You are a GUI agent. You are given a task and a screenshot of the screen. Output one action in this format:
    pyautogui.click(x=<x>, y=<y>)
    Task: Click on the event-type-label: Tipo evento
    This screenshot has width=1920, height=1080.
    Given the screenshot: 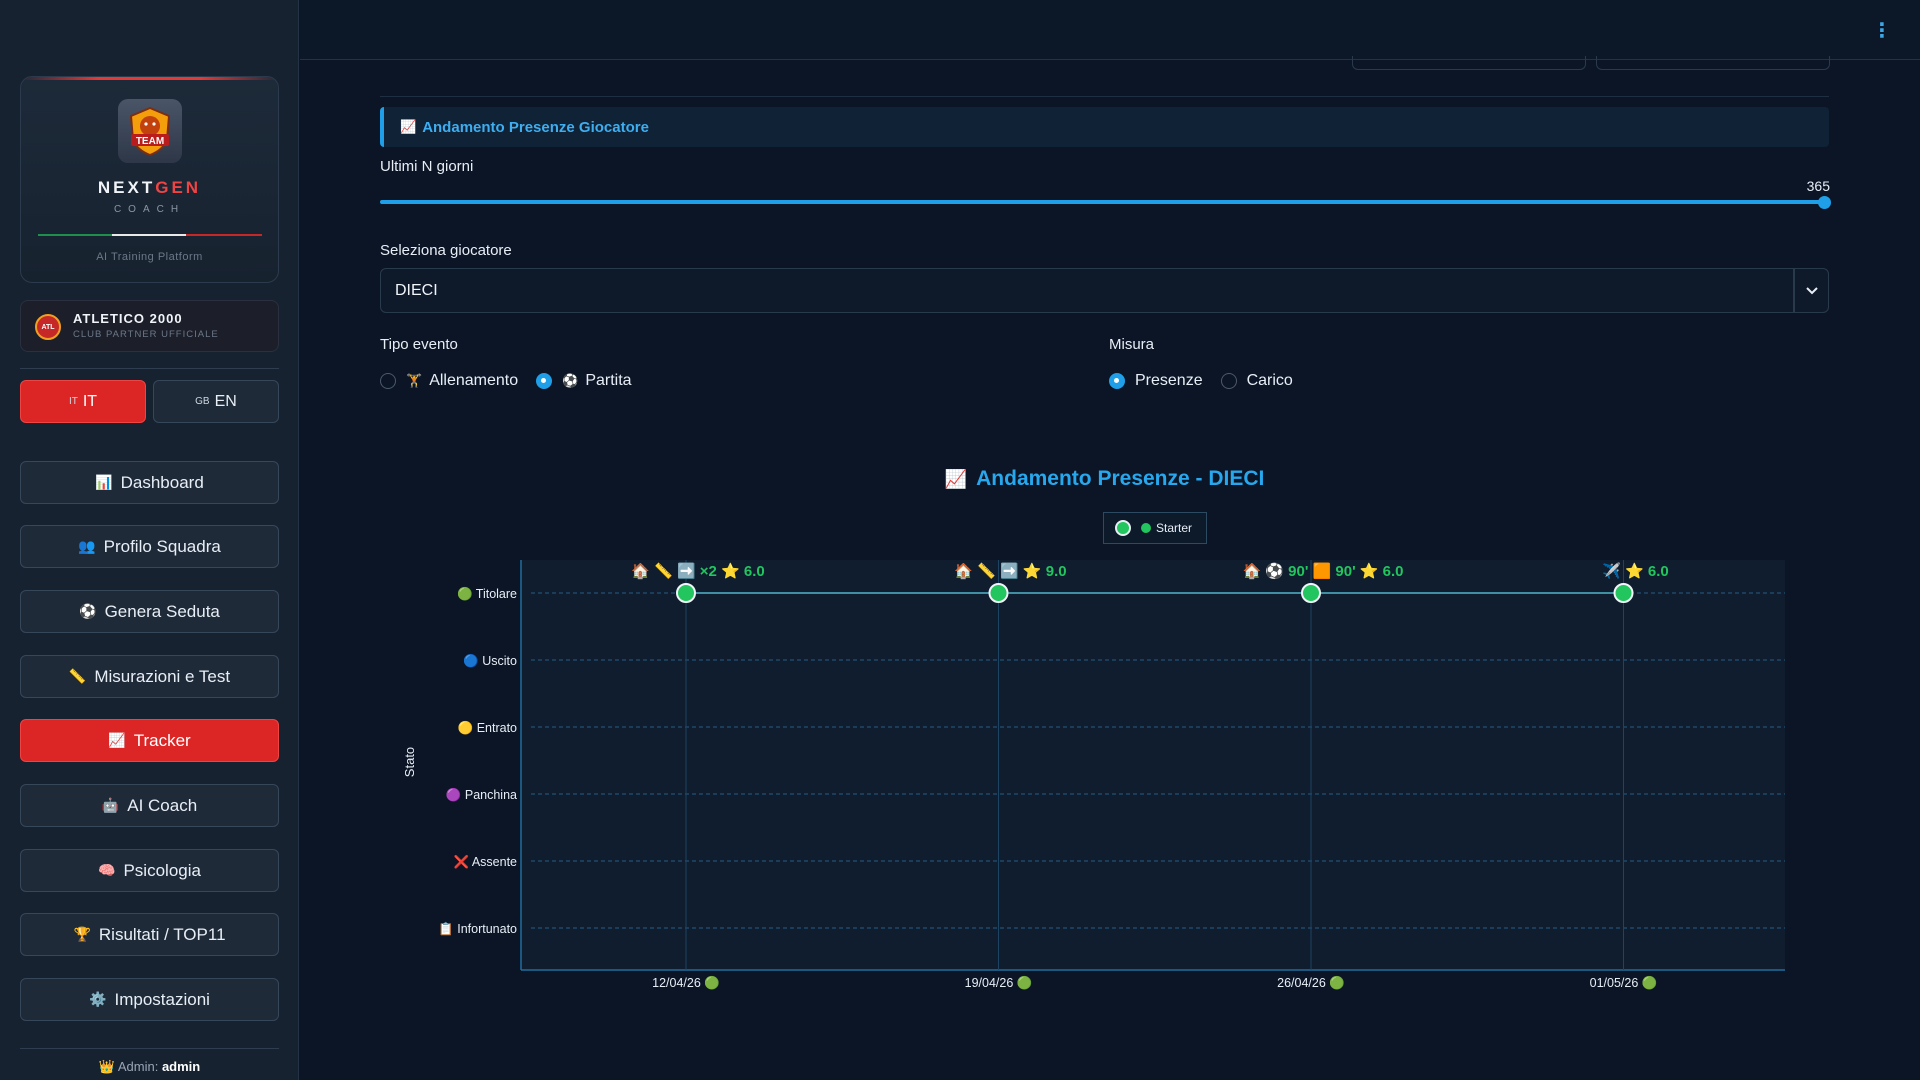 What is the action you would take?
    pyautogui.click(x=419, y=344)
    